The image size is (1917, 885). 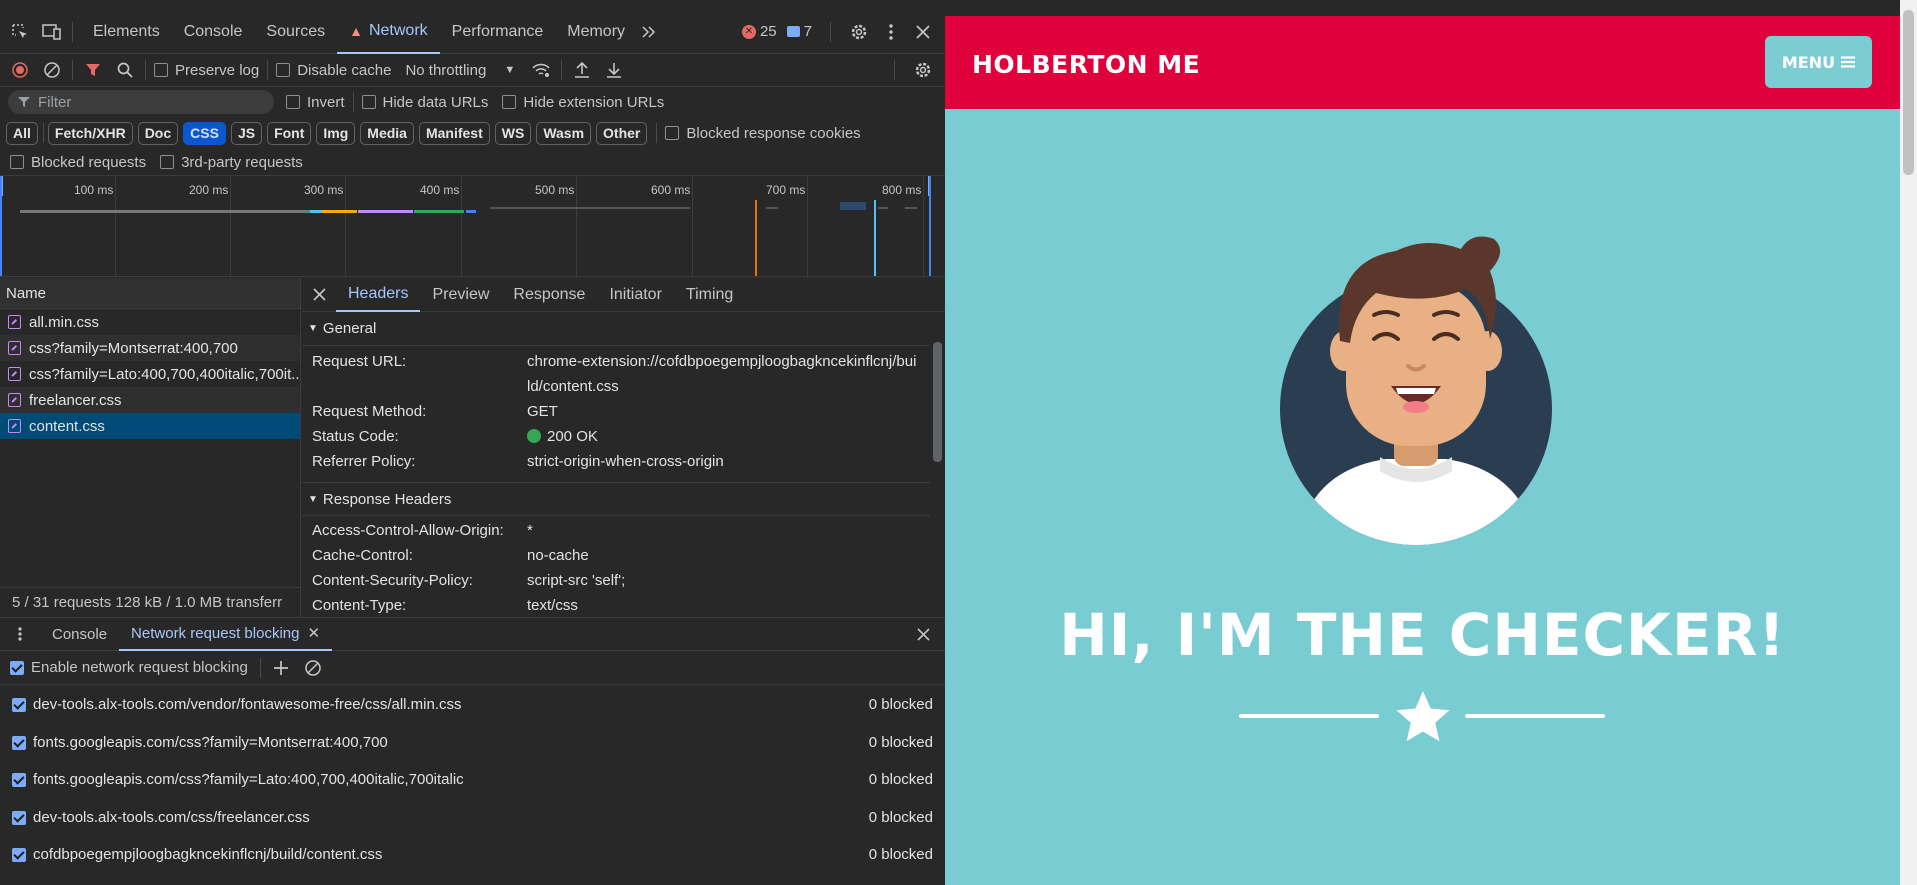 What do you see at coordinates (344, 70) in the screenshot?
I see `disable-cache-label: Disable cache` at bounding box center [344, 70].